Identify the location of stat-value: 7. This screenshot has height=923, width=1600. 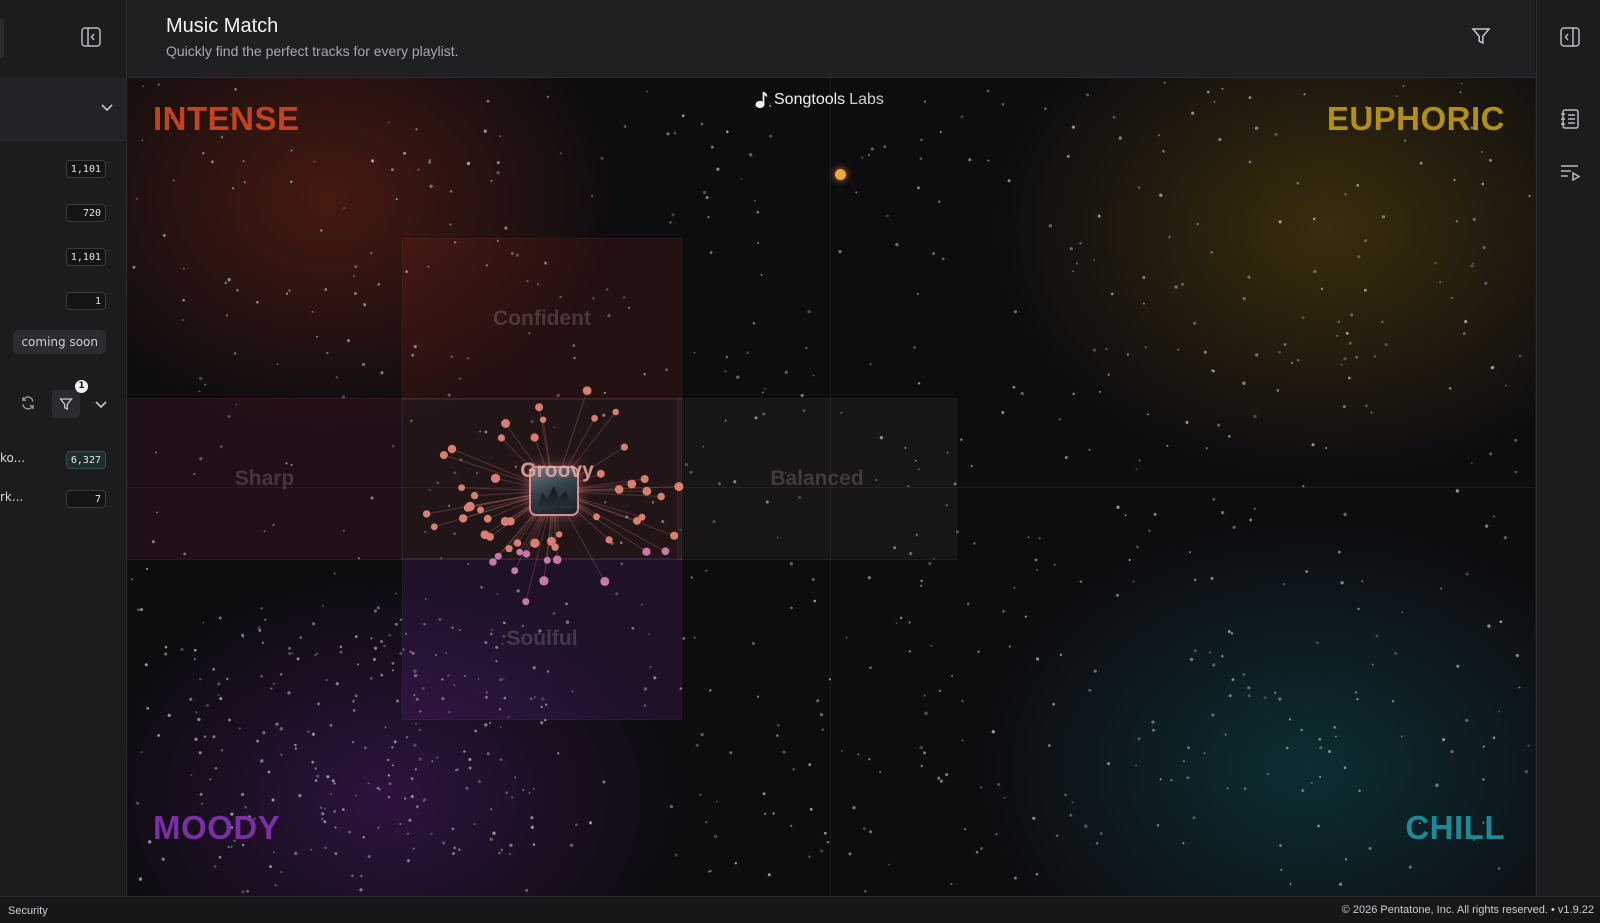
(86, 499).